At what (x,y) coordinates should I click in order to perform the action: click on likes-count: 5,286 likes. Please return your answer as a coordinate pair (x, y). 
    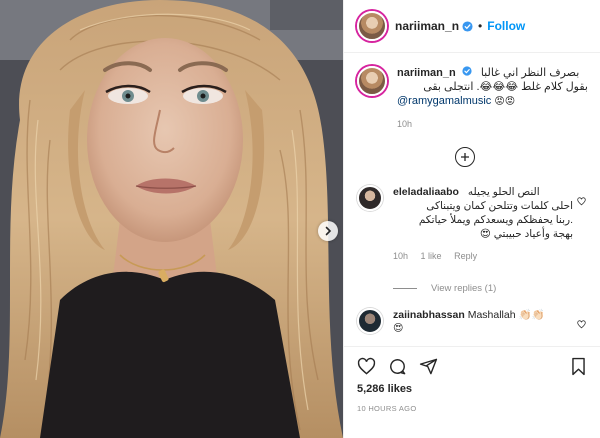
    Looking at the image, I should click on (472, 389).